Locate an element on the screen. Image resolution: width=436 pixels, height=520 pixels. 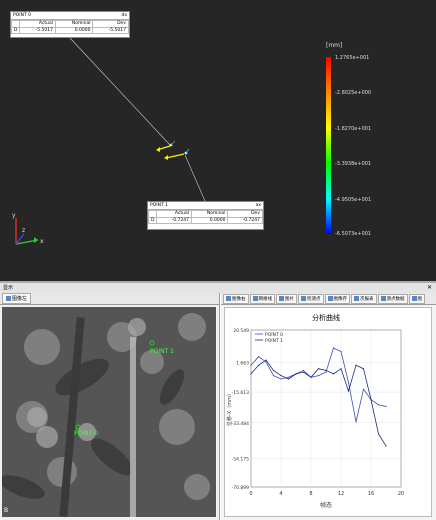
tab-camera-left: 图像左 is located at coordinates (17, 298).